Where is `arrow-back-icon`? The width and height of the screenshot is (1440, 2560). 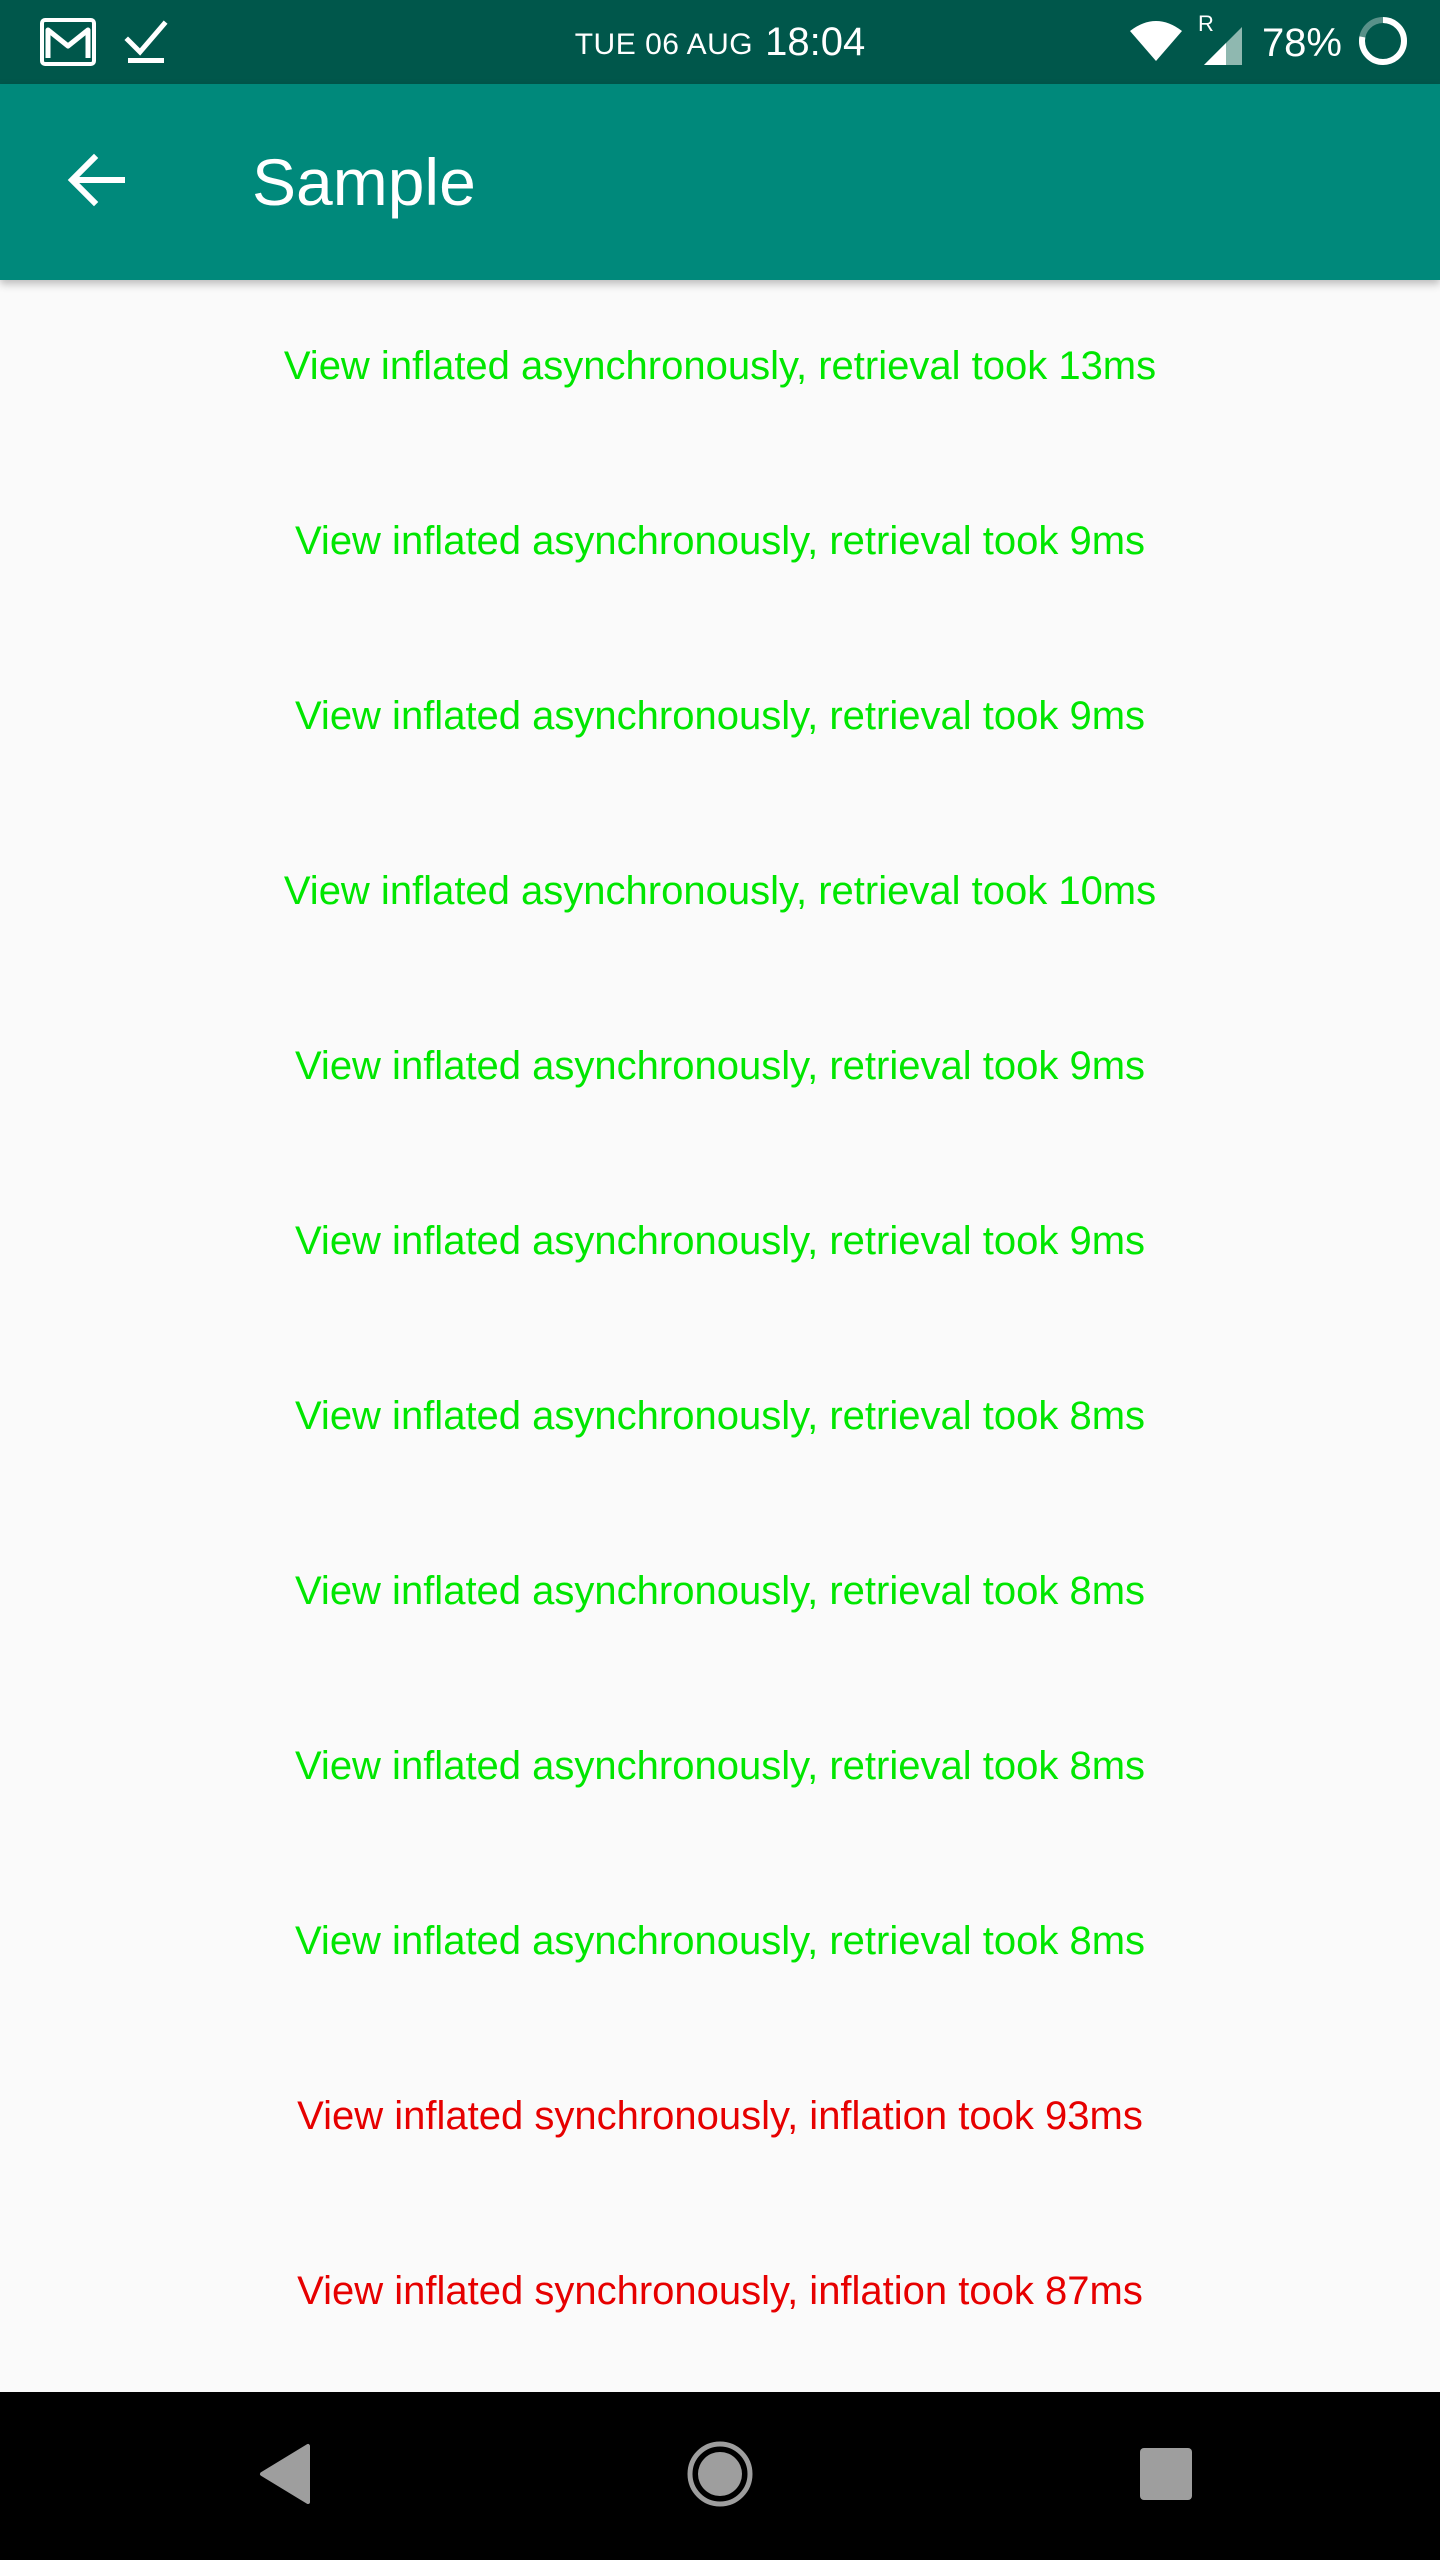
arrow-back-icon is located at coordinates (96, 182).